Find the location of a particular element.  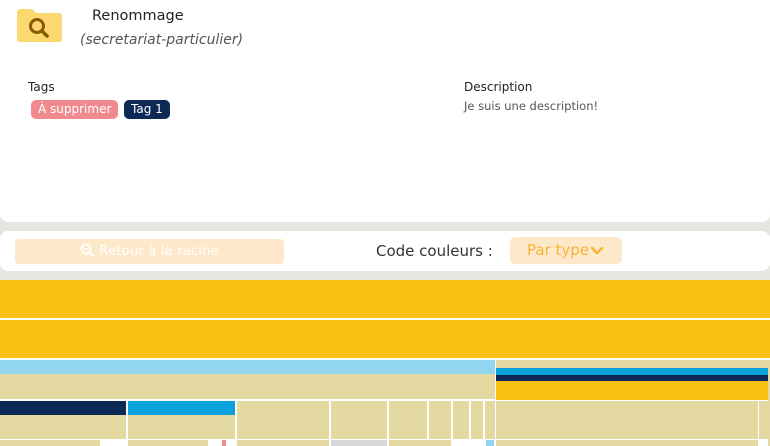

treemap-cell-right-blue is located at coordinates (632, 371).